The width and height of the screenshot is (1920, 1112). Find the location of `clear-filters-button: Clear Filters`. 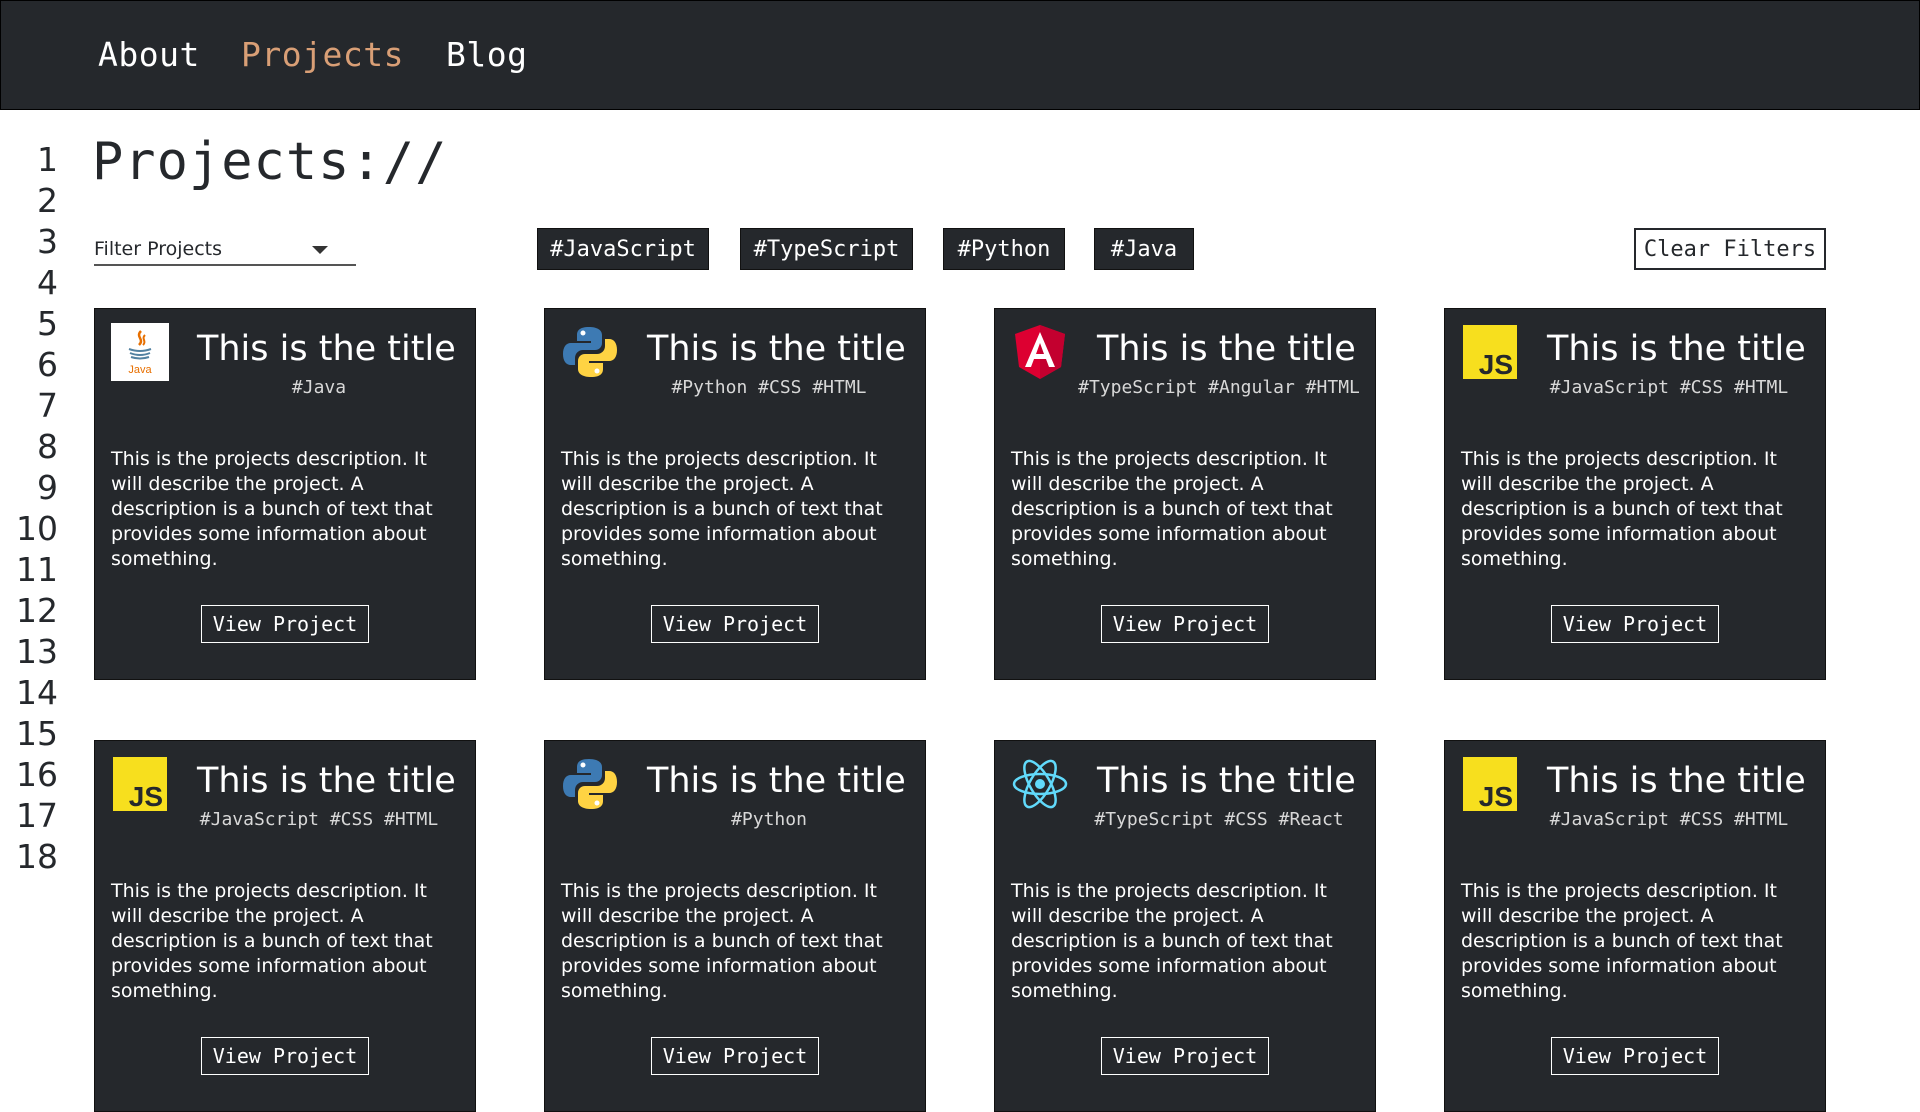

clear-filters-button: Clear Filters is located at coordinates (1730, 249).